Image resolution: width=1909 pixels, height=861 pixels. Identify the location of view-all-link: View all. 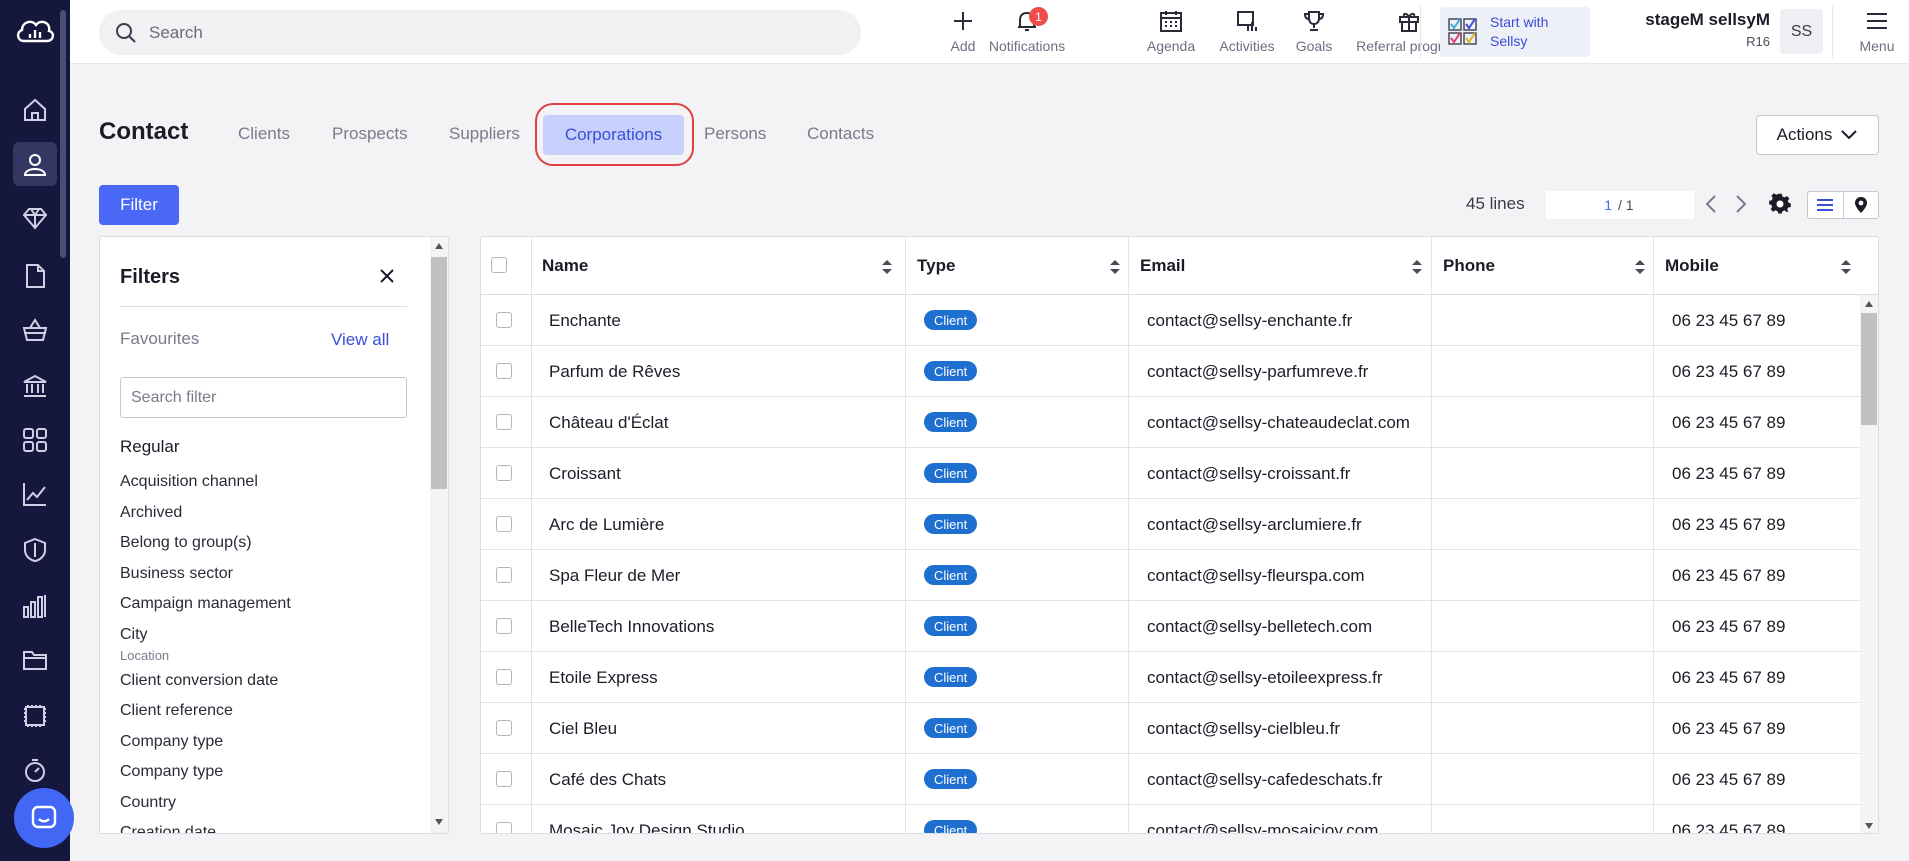
(360, 340).